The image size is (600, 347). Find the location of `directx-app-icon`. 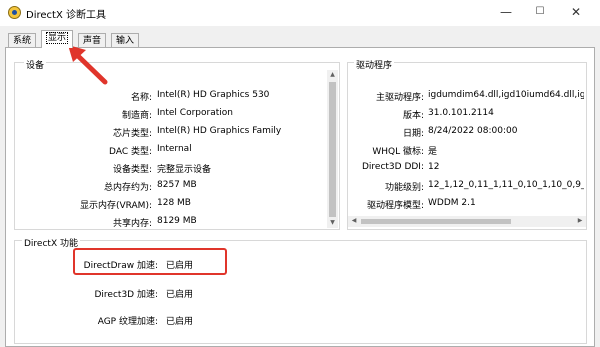

directx-app-icon is located at coordinates (14, 12).